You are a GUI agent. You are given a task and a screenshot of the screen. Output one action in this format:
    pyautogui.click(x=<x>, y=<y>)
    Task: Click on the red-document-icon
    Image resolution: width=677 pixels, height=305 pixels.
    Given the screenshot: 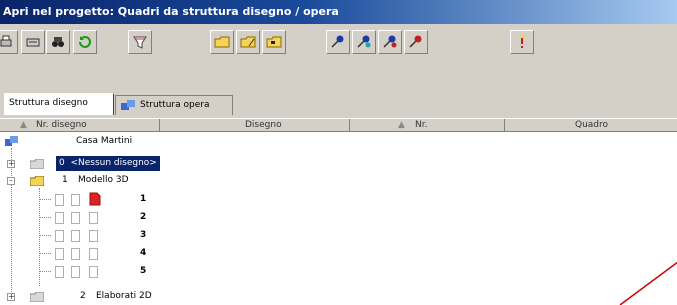 What is the action you would take?
    pyautogui.click(x=95, y=199)
    